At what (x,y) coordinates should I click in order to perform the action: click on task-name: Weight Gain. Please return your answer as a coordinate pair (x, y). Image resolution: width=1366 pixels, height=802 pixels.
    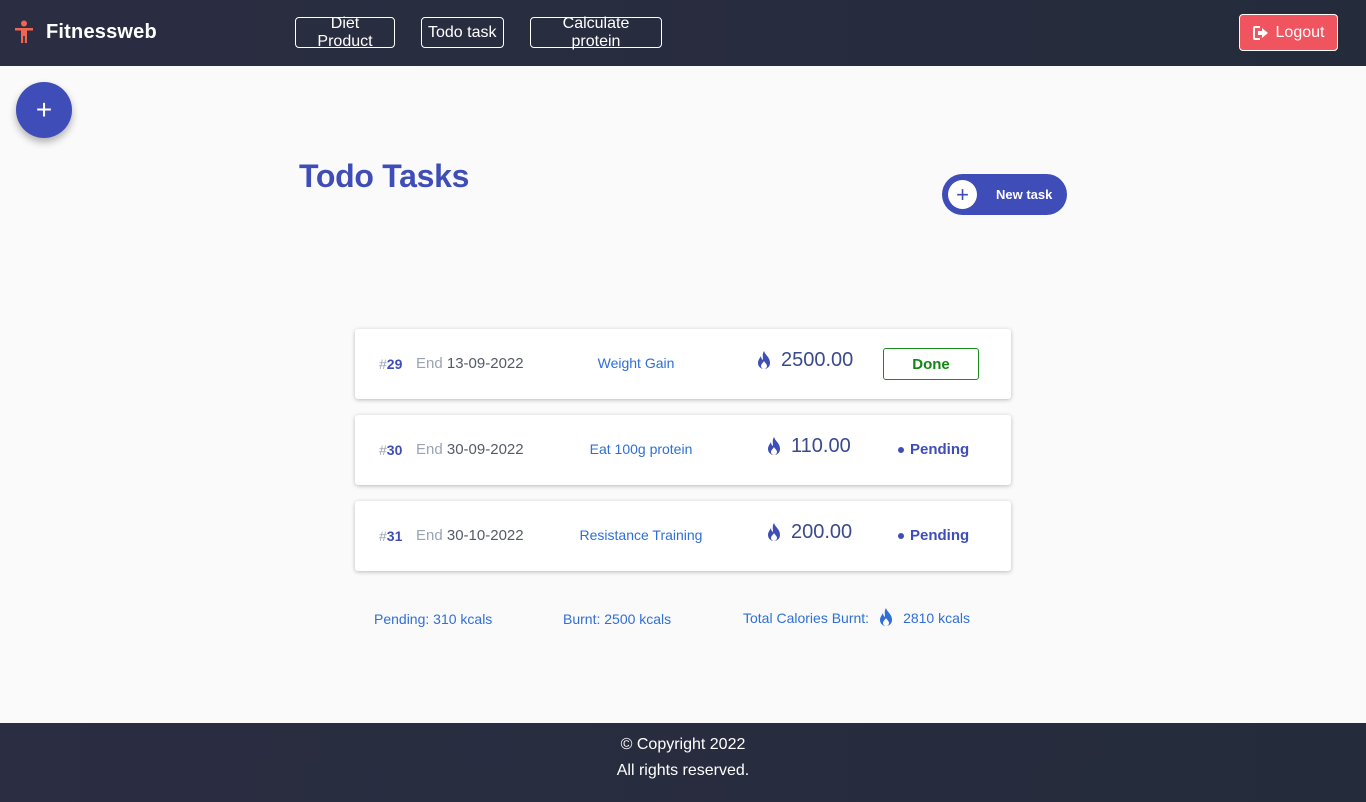
    Looking at the image, I should click on (636, 363).